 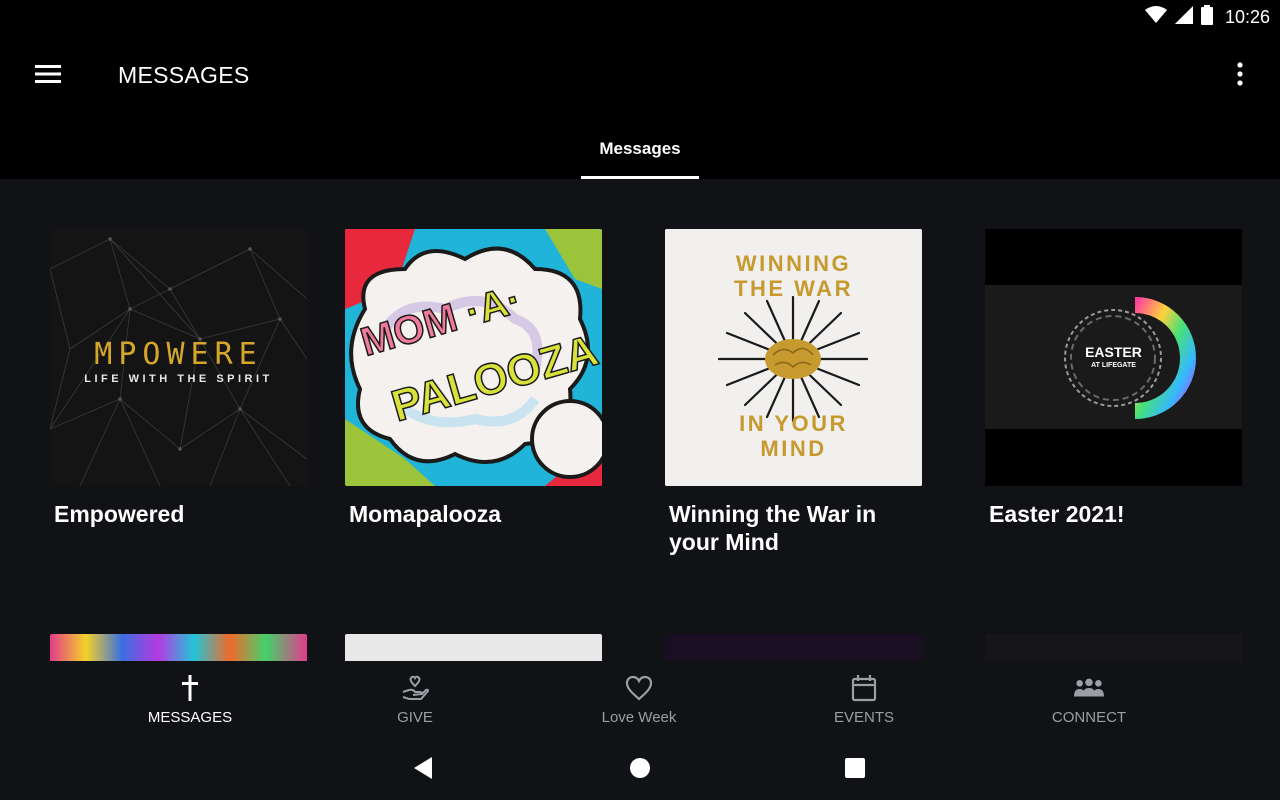 I want to click on battery-icon, so click(x=1206, y=17).